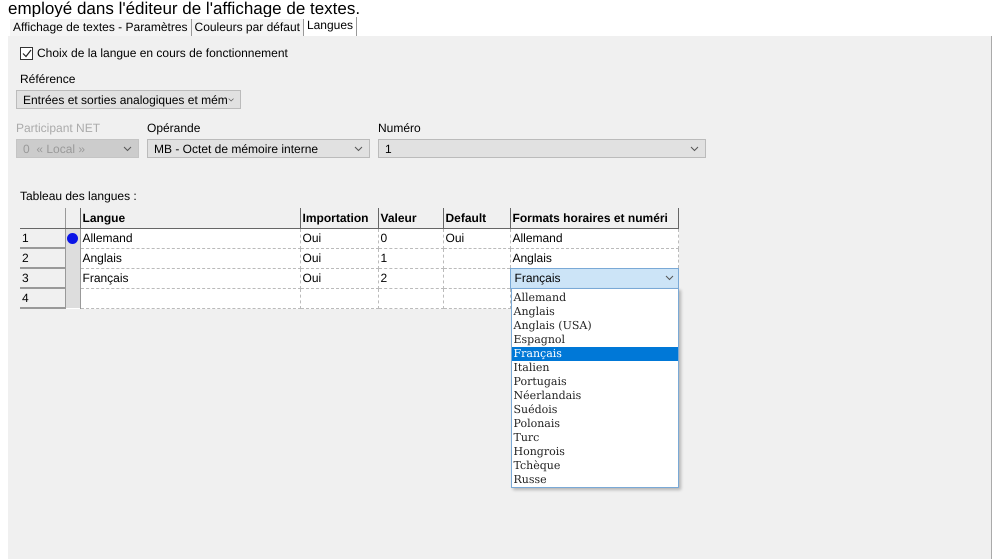 The height and width of the screenshot is (559, 996). What do you see at coordinates (595, 339) in the screenshot?
I see `dropdown-option: Espagnol` at bounding box center [595, 339].